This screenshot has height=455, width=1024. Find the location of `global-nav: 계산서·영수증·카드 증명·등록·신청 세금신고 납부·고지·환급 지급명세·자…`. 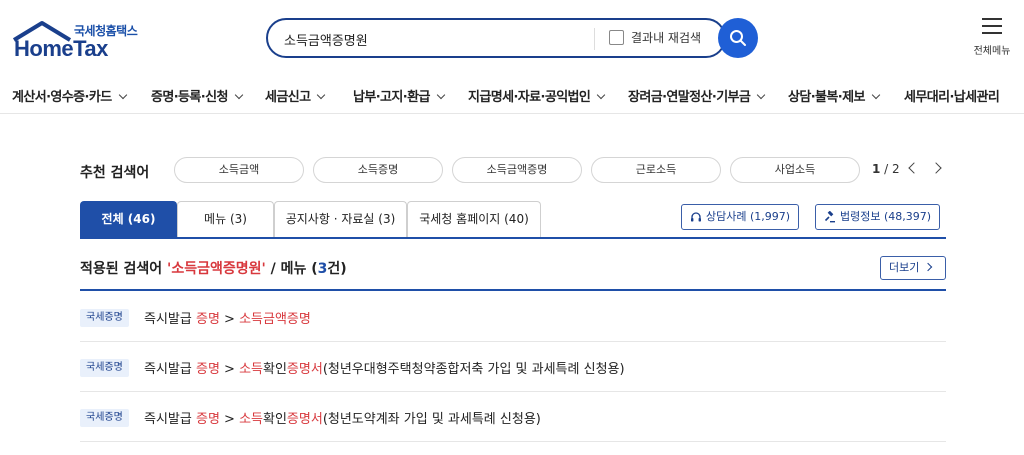

global-nav: 계산서·영수증·카드 증명·등록·신청 세금신고 납부·고지·환급 지급명세·자… is located at coordinates (512, 95).